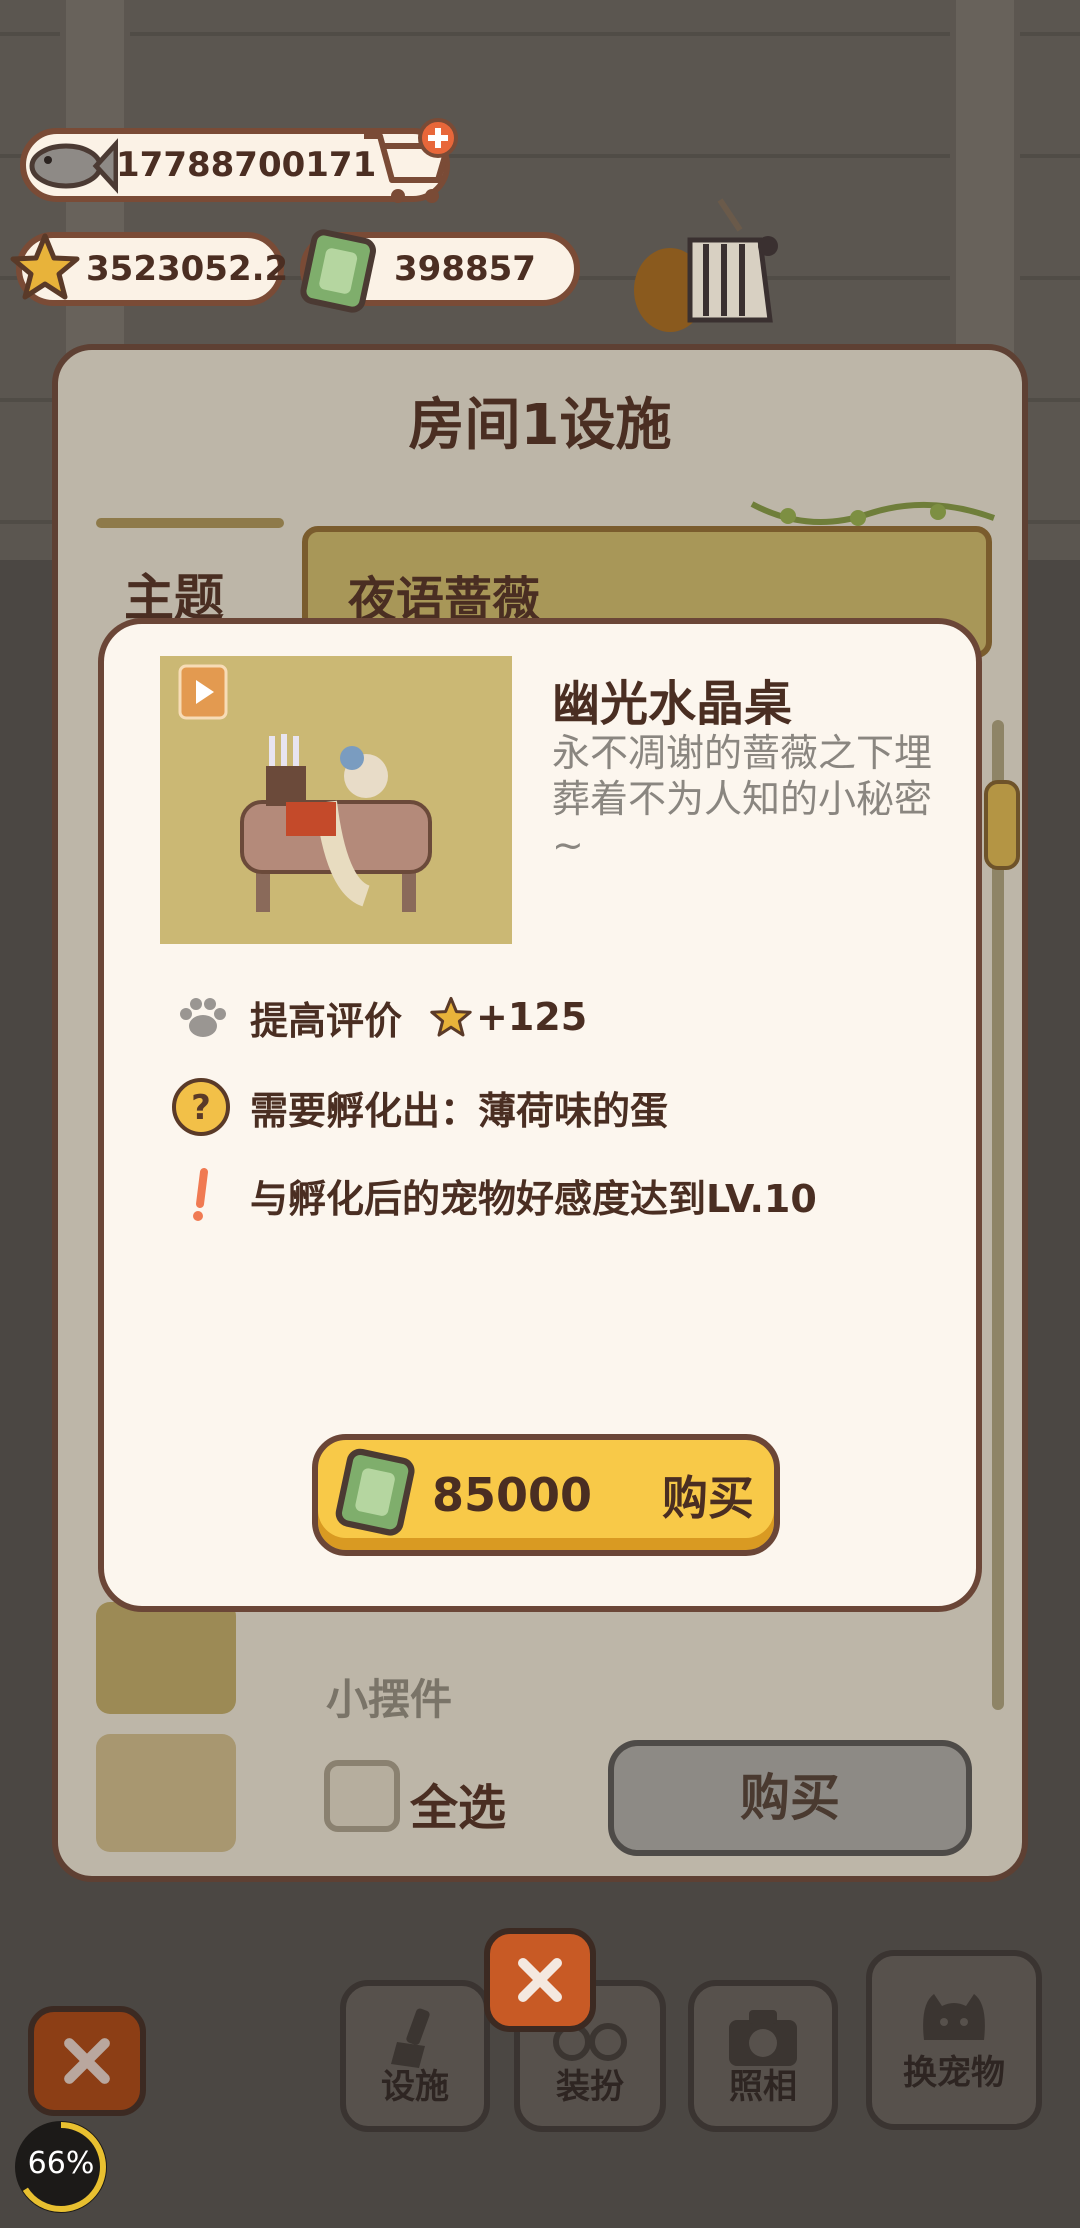  I want to click on fish-icon, so click(73, 166).